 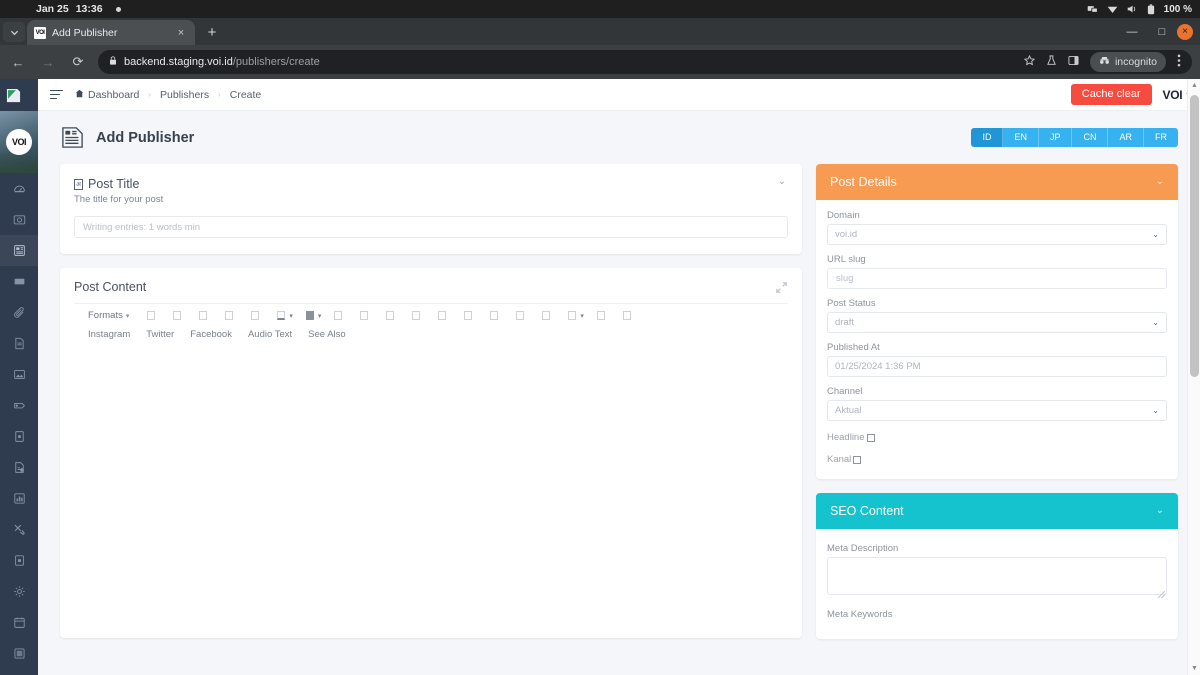 What do you see at coordinates (19, 405) in the screenshot?
I see `sidebar-item-labels` at bounding box center [19, 405].